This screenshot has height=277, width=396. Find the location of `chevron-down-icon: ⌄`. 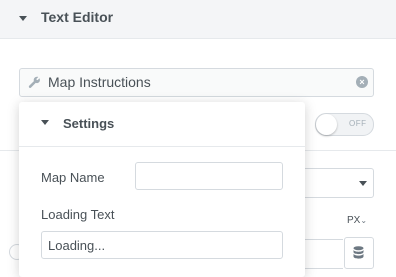

chevron-down-icon: ⌄ is located at coordinates (364, 220).